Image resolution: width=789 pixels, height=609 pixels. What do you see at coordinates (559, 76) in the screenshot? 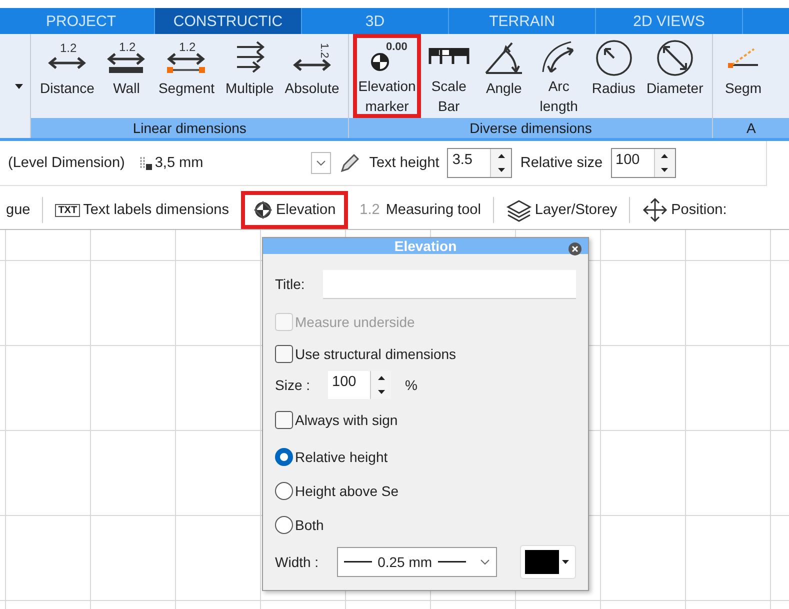
I see `ribbon-button: Arc length` at bounding box center [559, 76].